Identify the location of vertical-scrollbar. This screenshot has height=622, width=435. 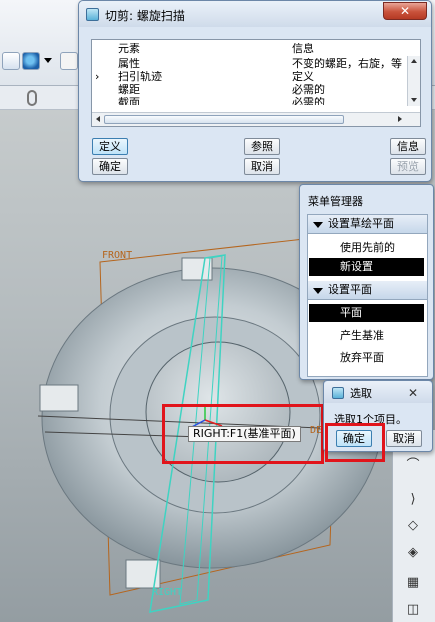
(413, 81).